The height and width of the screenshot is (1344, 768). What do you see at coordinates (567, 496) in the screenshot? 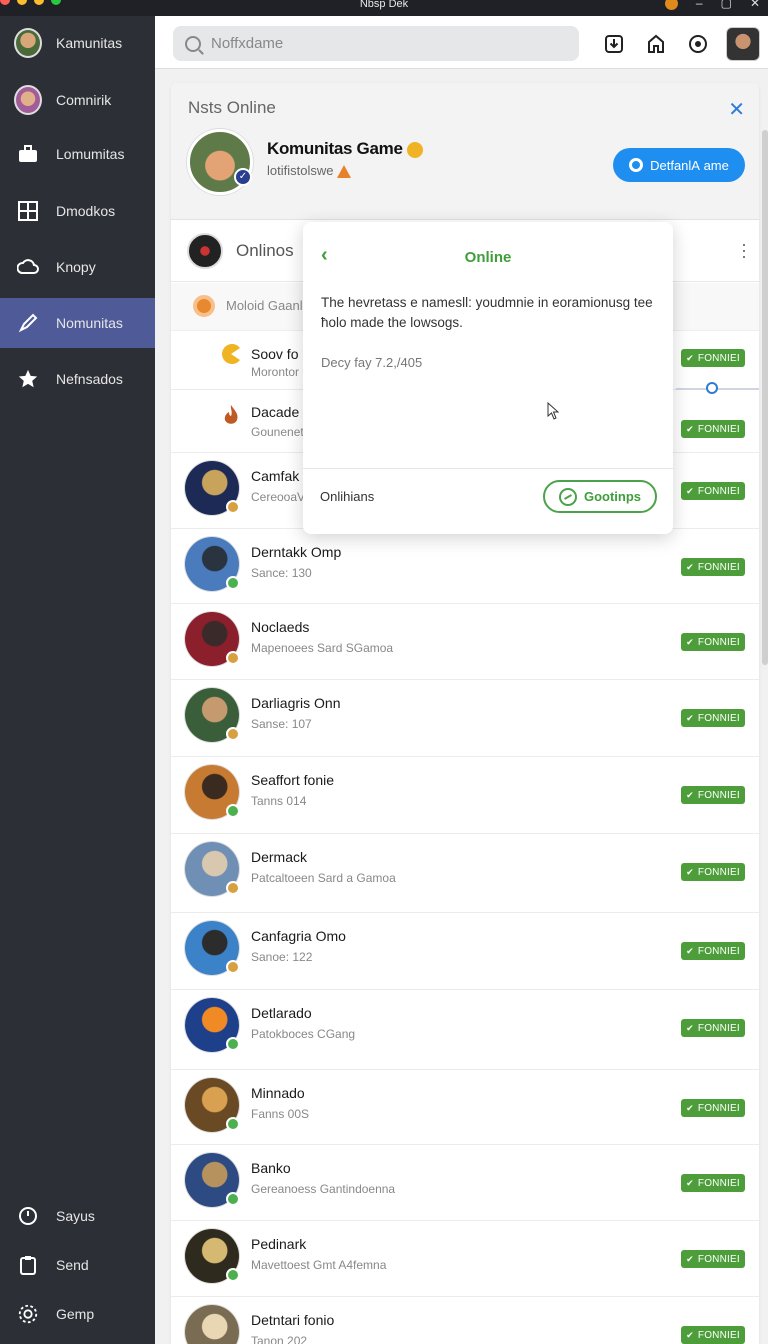
I see `speed-icon` at bounding box center [567, 496].